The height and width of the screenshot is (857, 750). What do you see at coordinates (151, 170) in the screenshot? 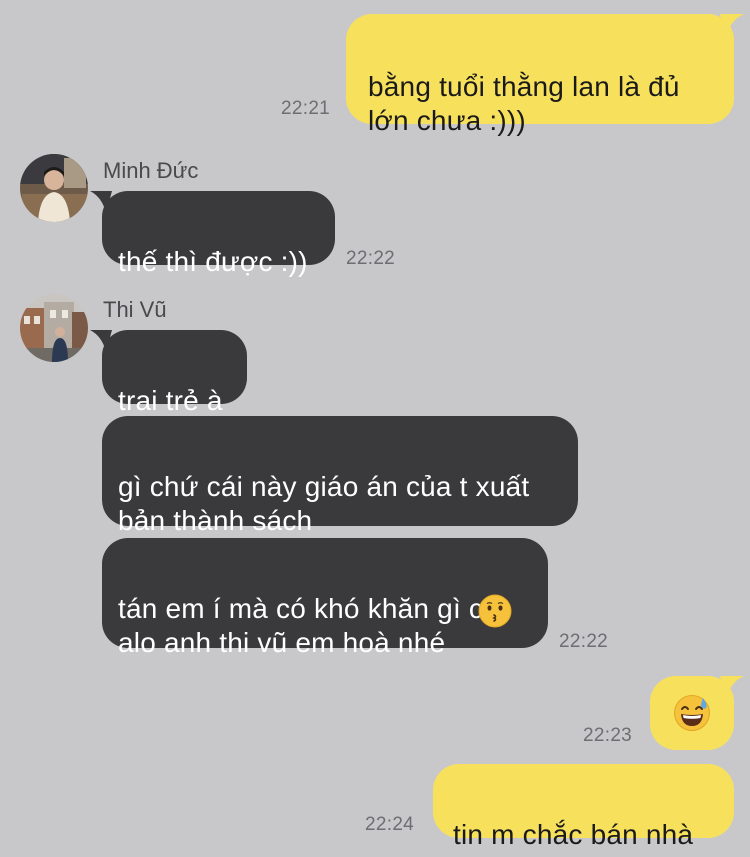
I see `sender-name: Minh Đức` at bounding box center [151, 170].